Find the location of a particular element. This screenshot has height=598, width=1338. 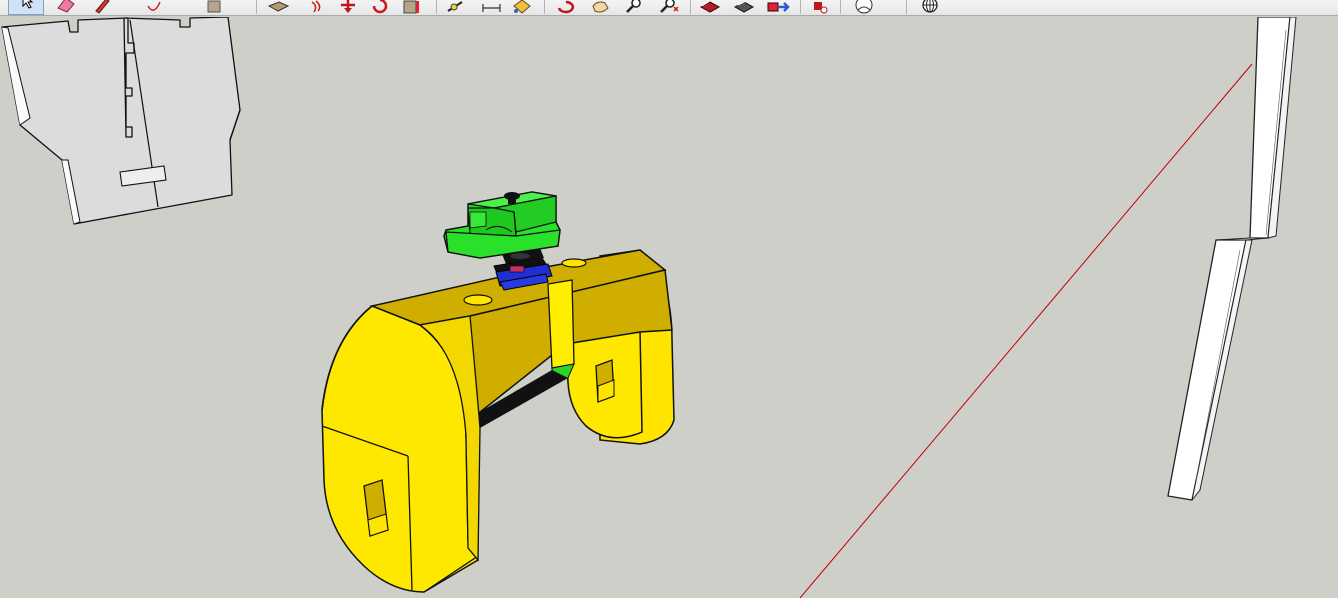

arc-tool-button is located at coordinates (154, 7).